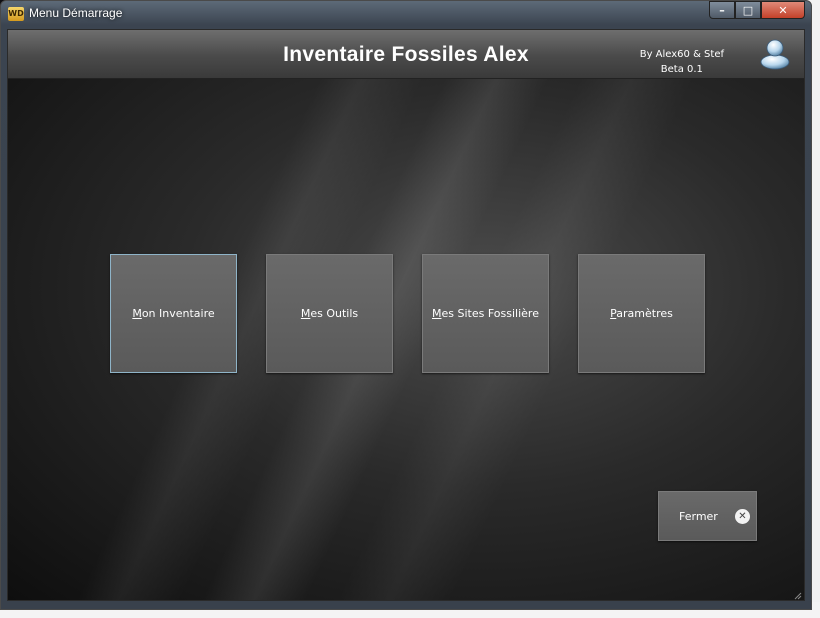 This screenshot has height=618, width=820. What do you see at coordinates (775, 53) in the screenshot?
I see `user-icon` at bounding box center [775, 53].